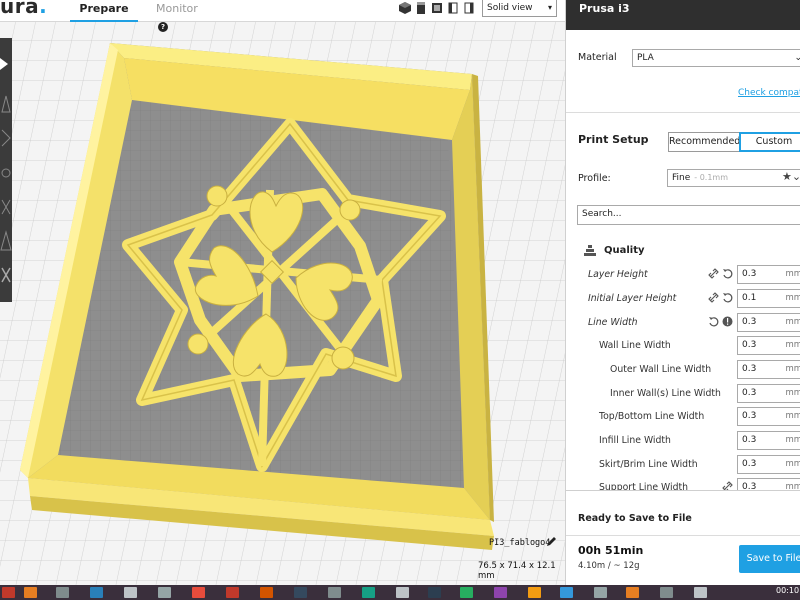  Describe the element at coordinates (683, 535) in the screenshot. I see `divider` at that location.